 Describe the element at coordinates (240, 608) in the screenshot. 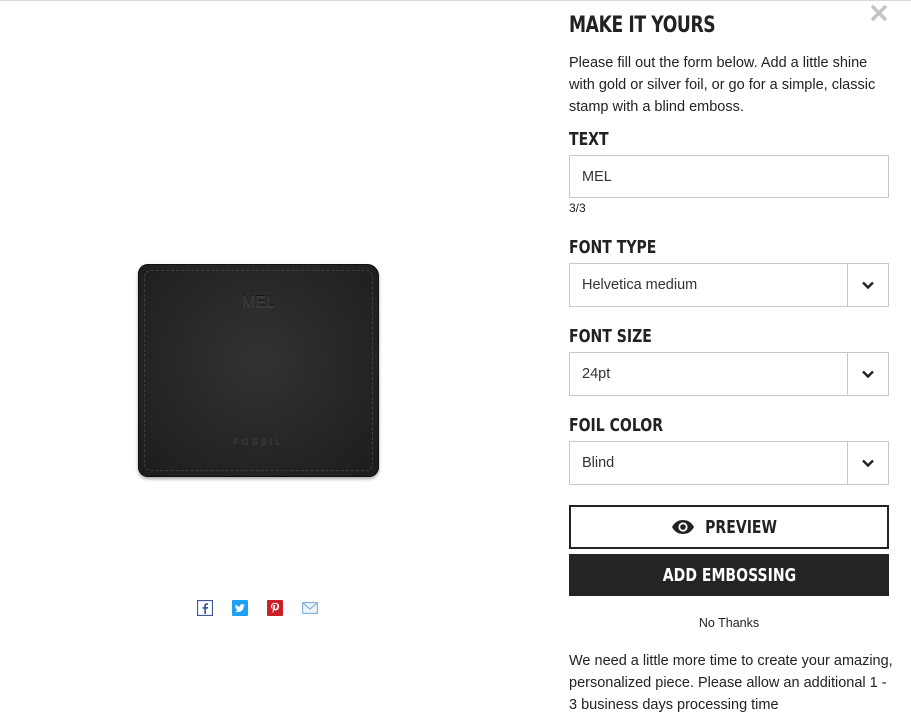

I see `twitter-icon` at that location.